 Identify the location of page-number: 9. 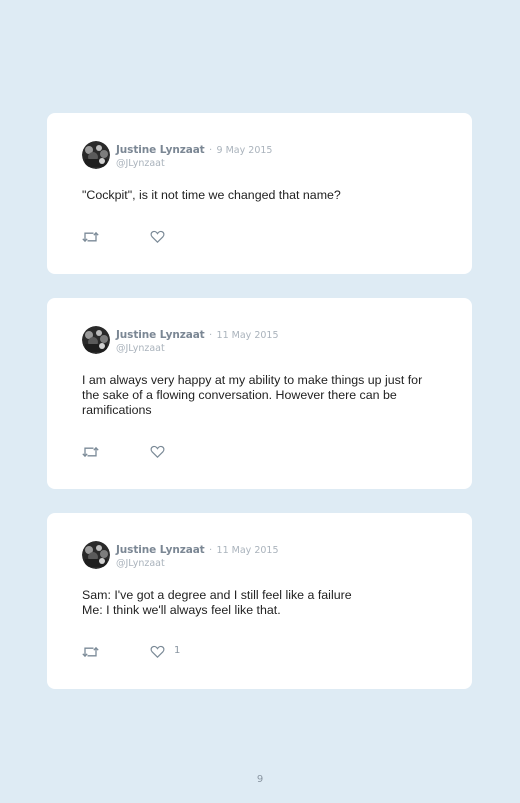
(260, 779).